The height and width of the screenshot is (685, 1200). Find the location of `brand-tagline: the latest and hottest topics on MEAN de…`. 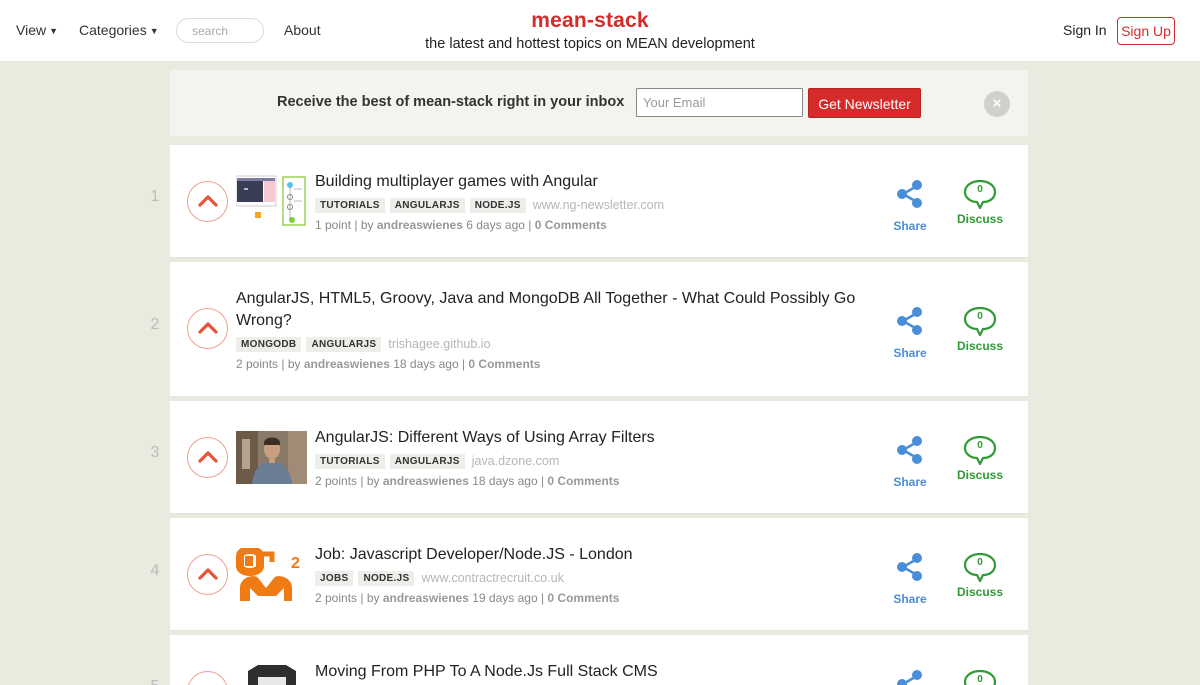

brand-tagline: the latest and hottest topics on MEAN de… is located at coordinates (590, 44).